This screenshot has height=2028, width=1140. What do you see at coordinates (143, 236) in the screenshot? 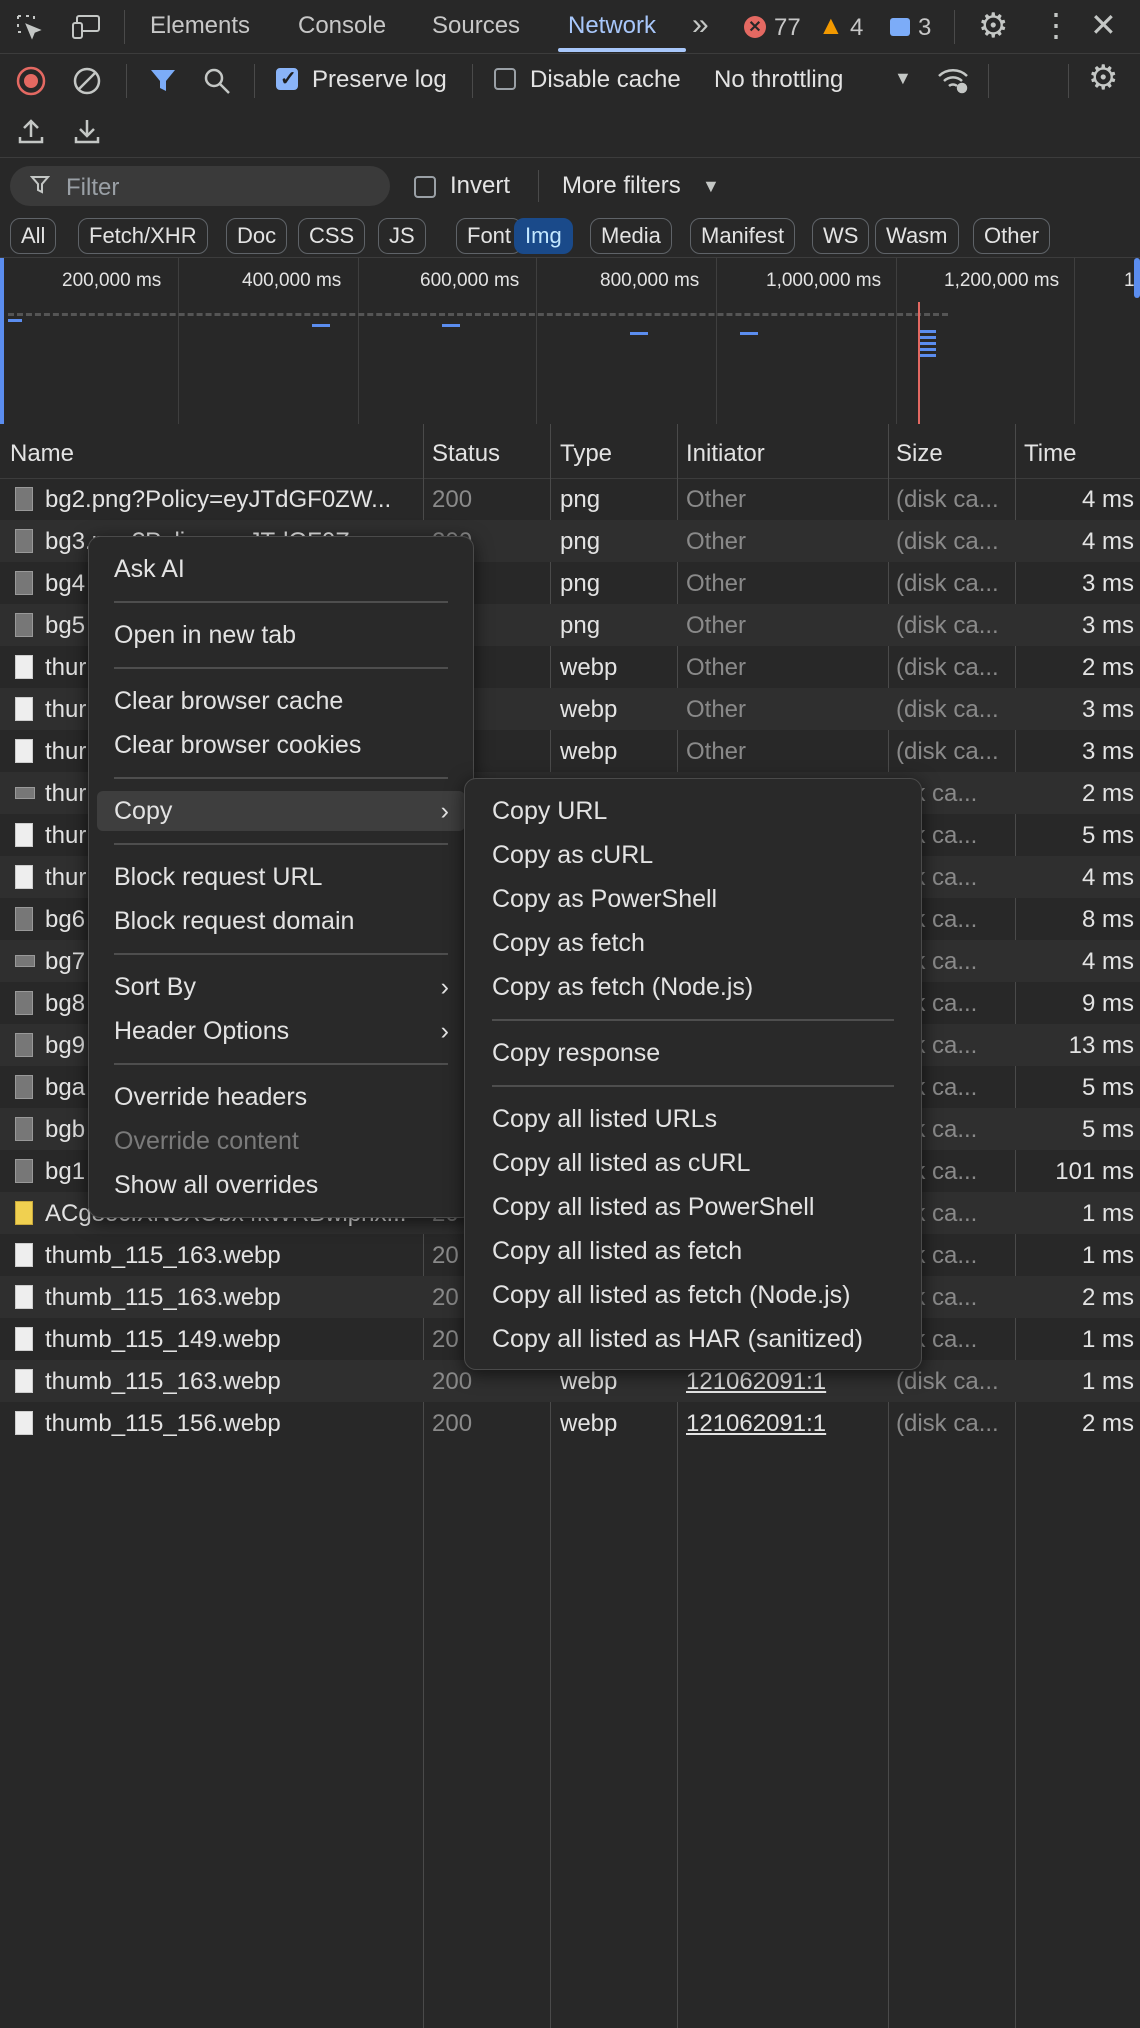
I see `type-filter-fetchxhr: Fetch/XHR` at bounding box center [143, 236].